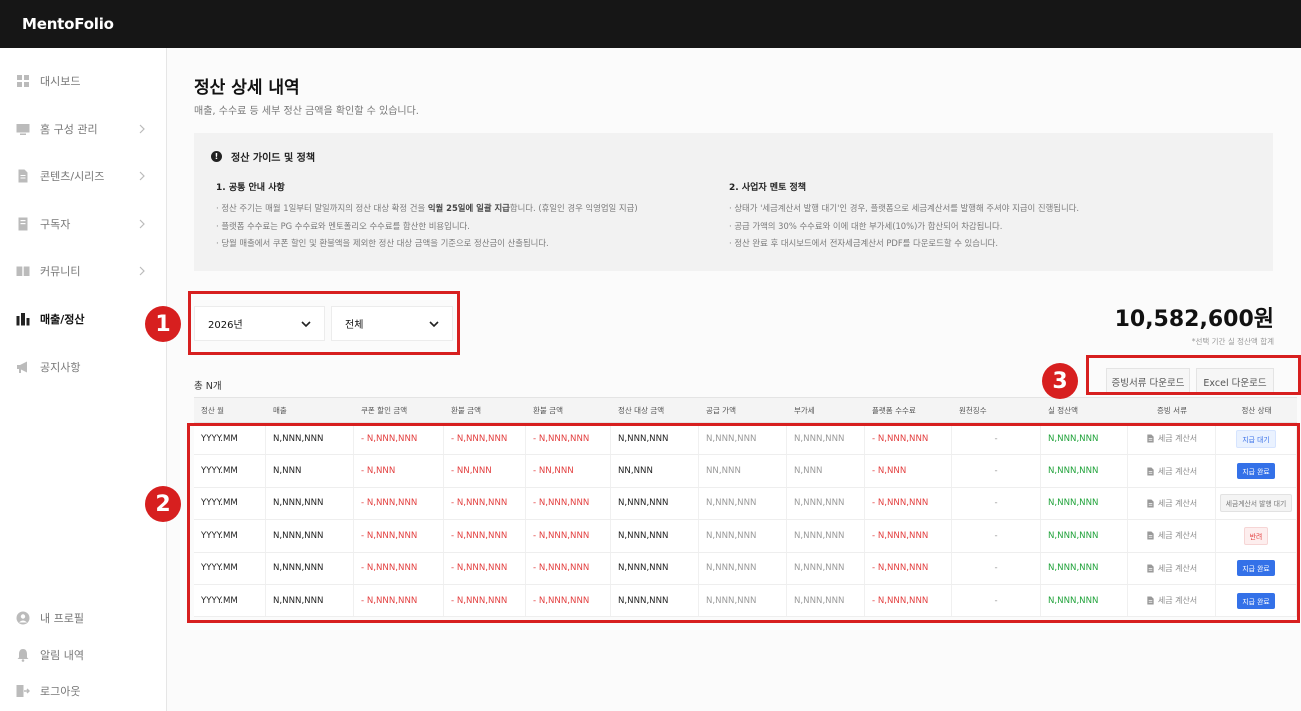 This screenshot has height=711, width=1301. Describe the element at coordinates (60, 271) in the screenshot. I see `sidebar-item-label: 커뮤니티` at that location.